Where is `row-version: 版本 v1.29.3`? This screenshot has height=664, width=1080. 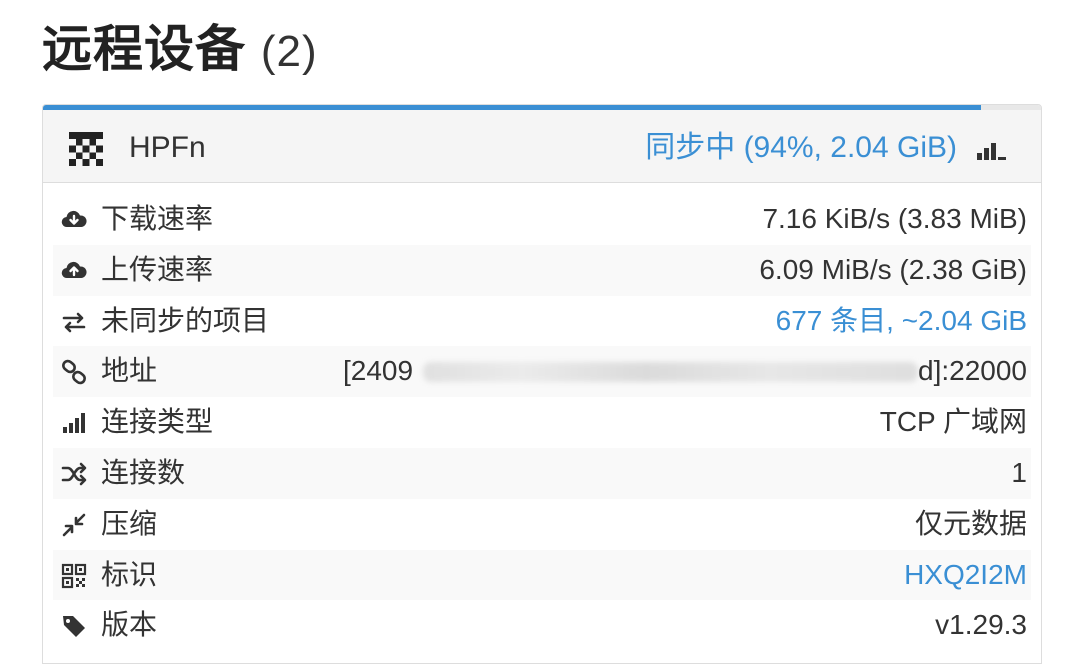 row-version: 版本 v1.29.3 is located at coordinates (542, 625).